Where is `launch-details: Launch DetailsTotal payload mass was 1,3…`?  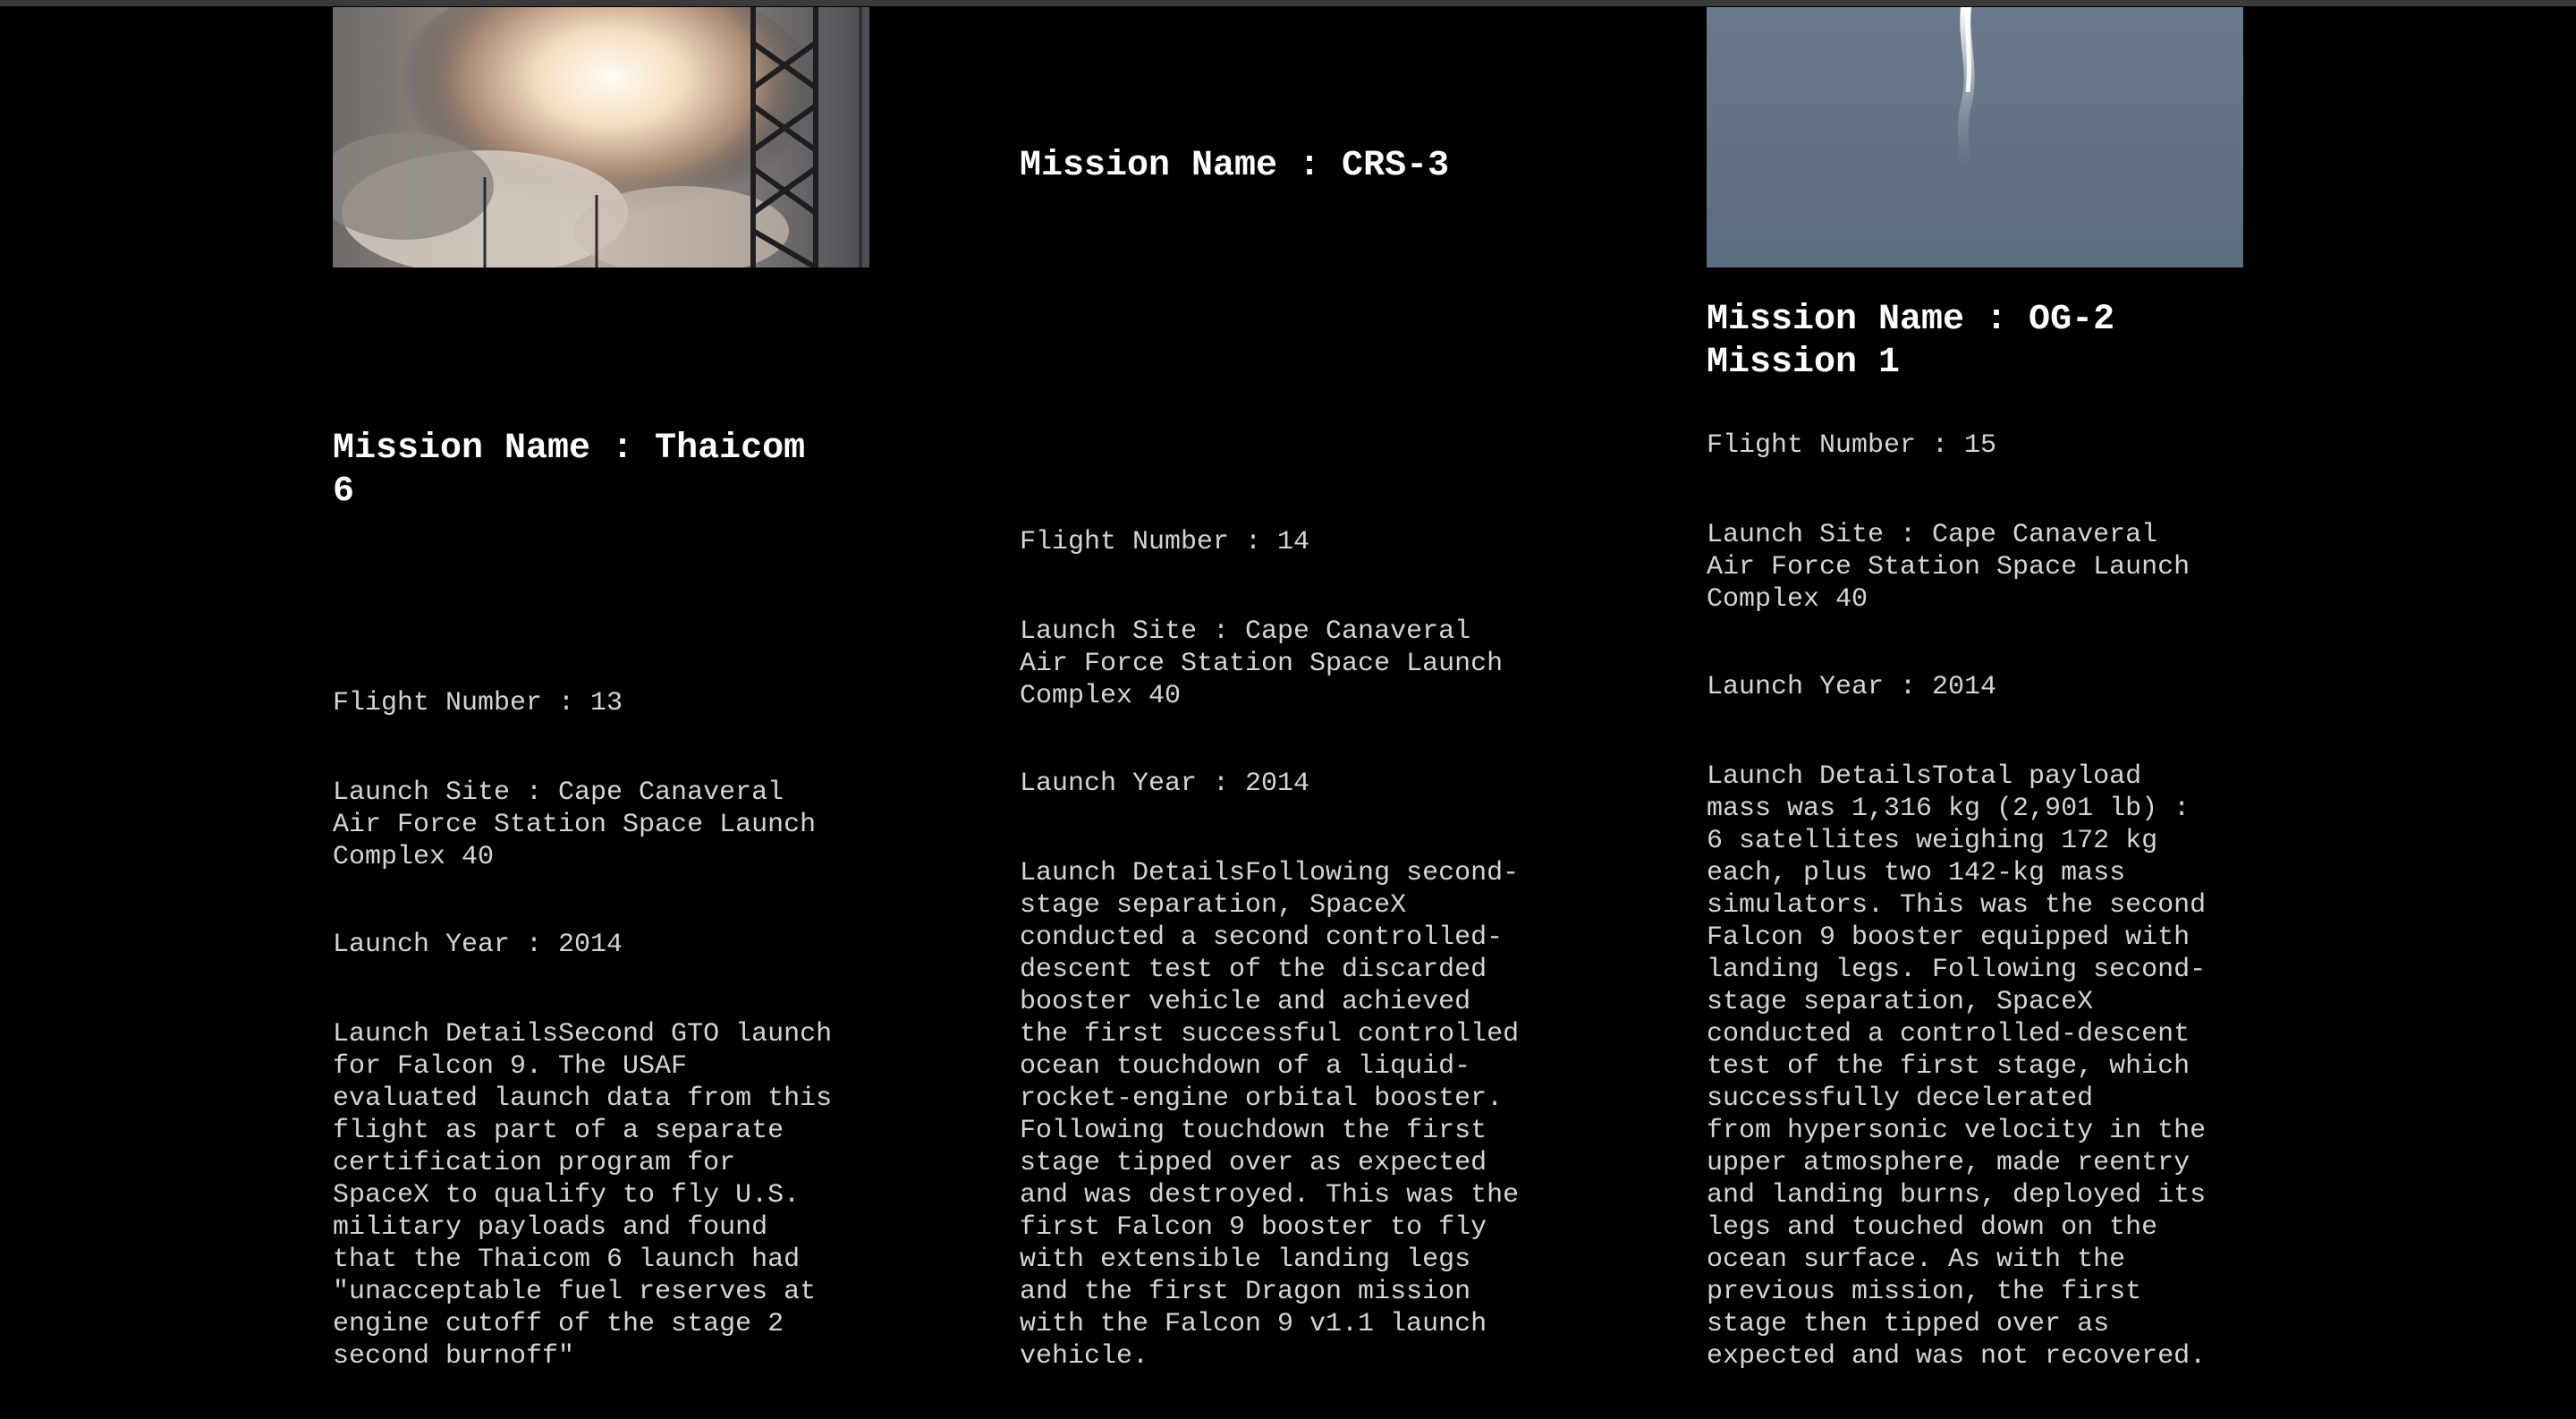
launch-details: Launch DetailsTotal payload mass was 1,3… is located at coordinates (1957, 1066).